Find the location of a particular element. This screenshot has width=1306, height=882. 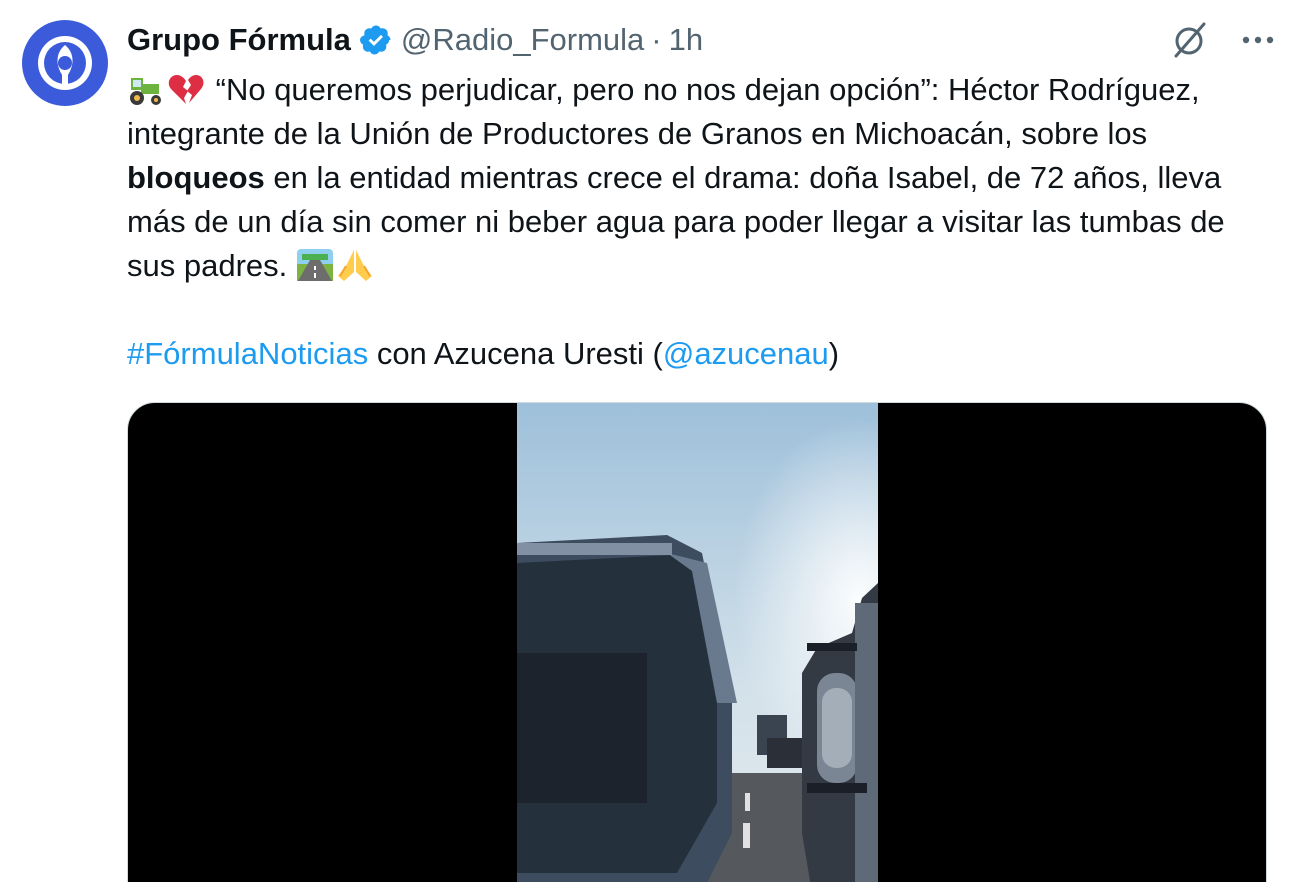

folded-hands-emoji-icon is located at coordinates (354, 265).